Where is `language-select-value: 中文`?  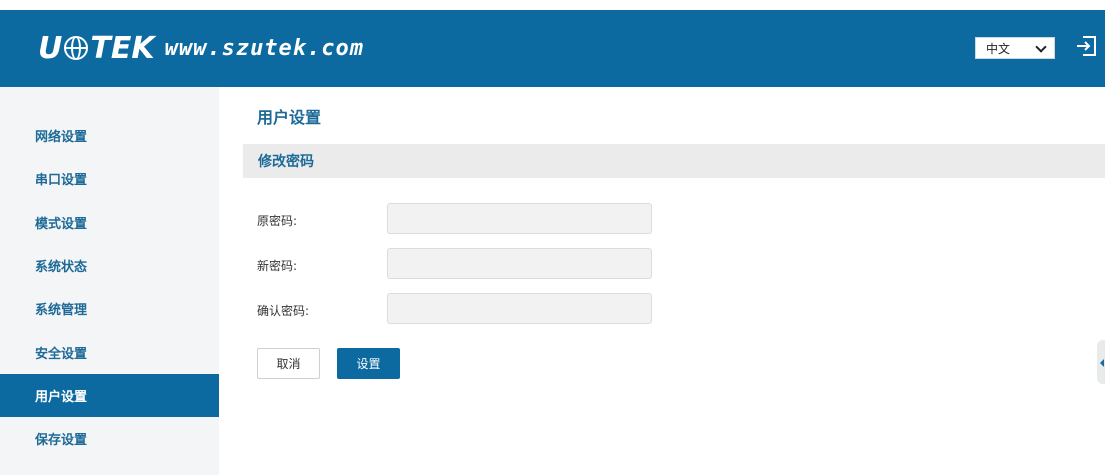 language-select-value: 中文 is located at coordinates (998, 48).